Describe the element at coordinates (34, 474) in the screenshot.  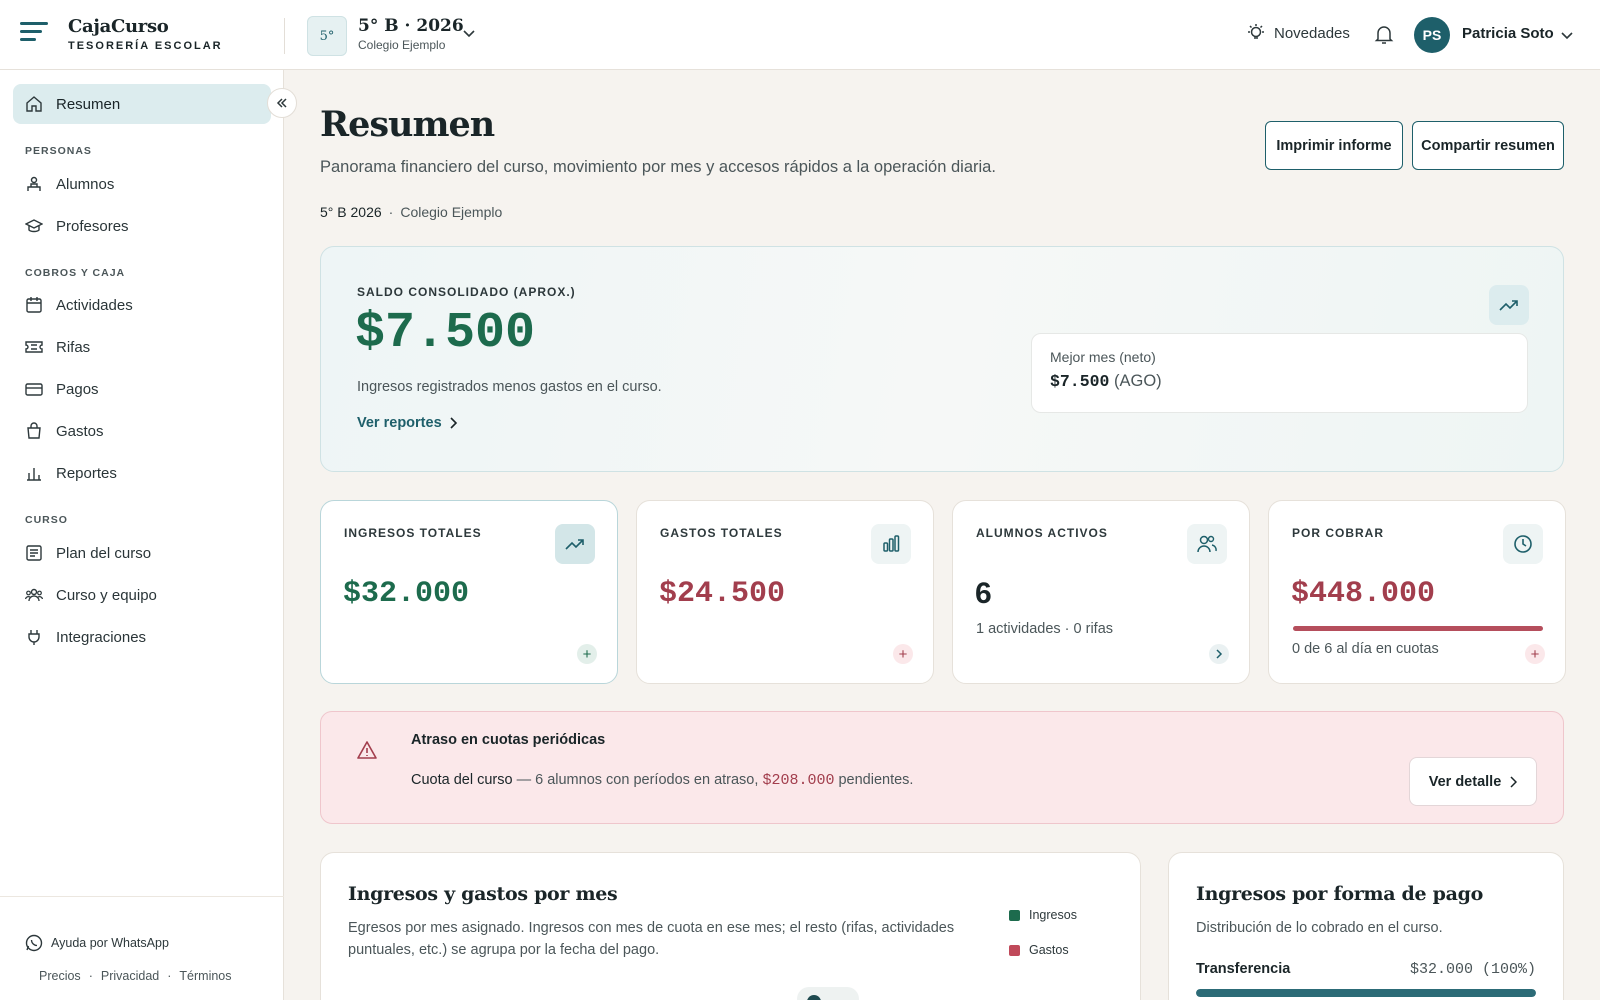
I see `bar-chart-icon` at that location.